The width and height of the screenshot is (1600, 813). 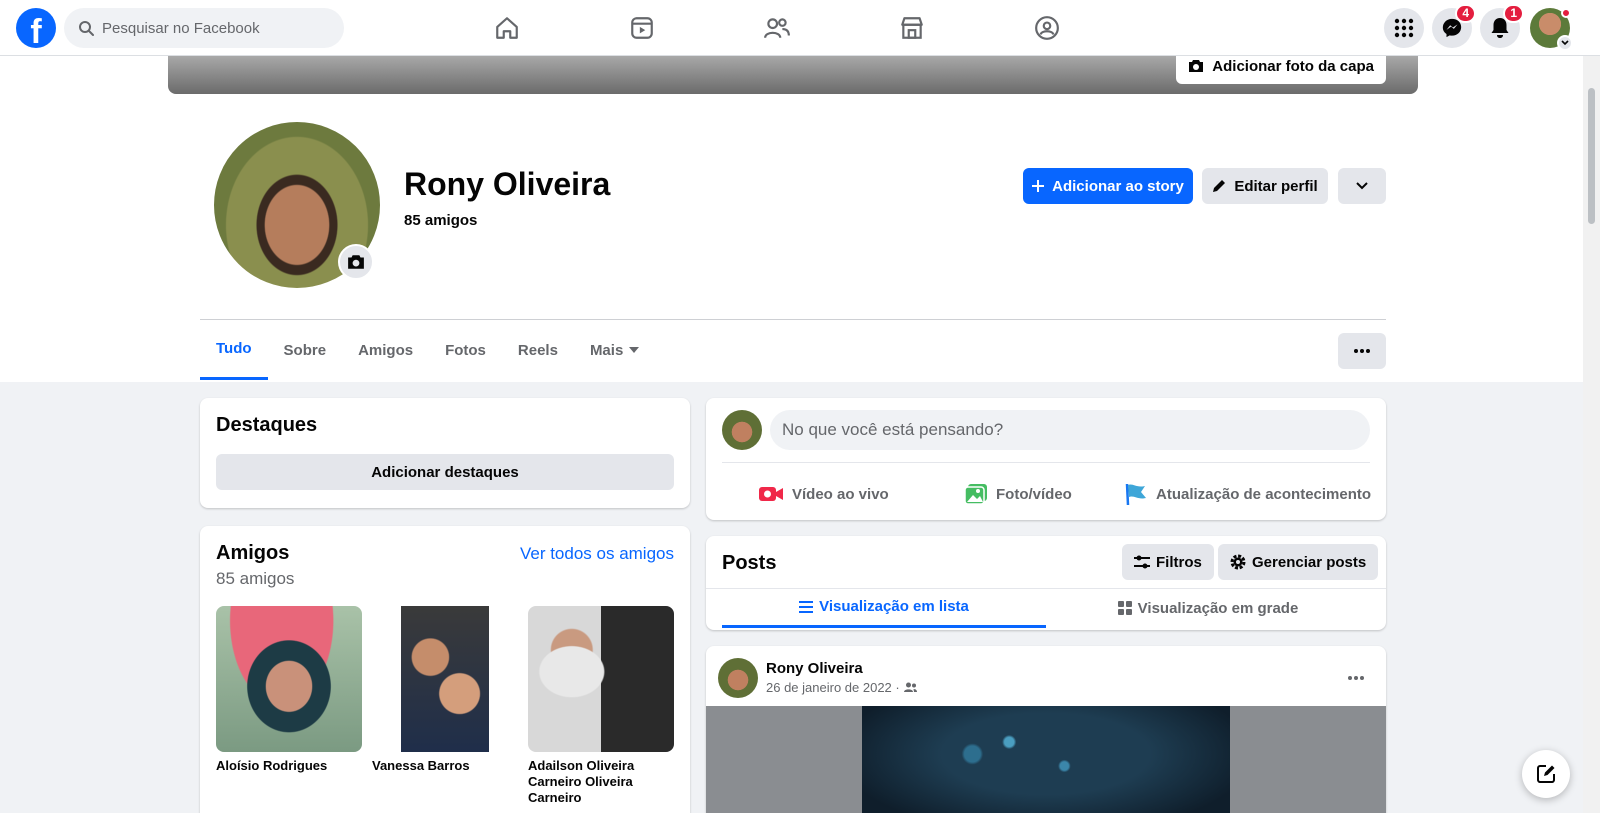 I want to click on posts-title: Posts, so click(x=749, y=563).